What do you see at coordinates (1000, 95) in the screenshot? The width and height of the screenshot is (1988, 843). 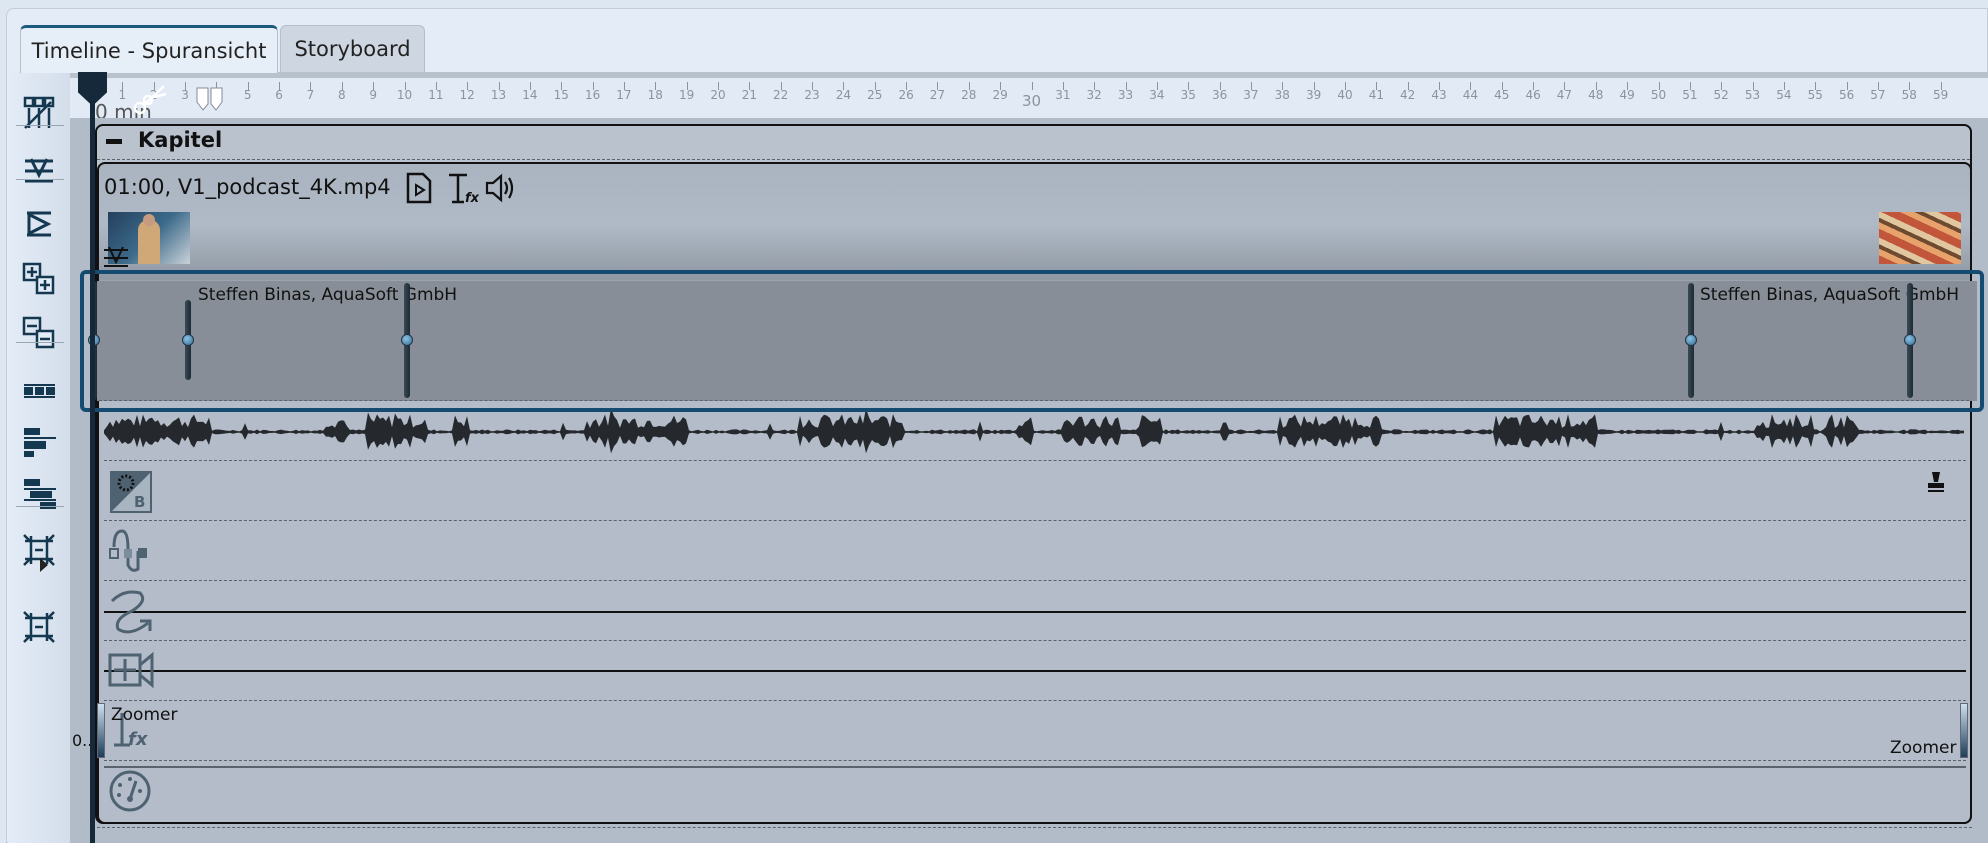 I see `ruler-tick-label: 29` at bounding box center [1000, 95].